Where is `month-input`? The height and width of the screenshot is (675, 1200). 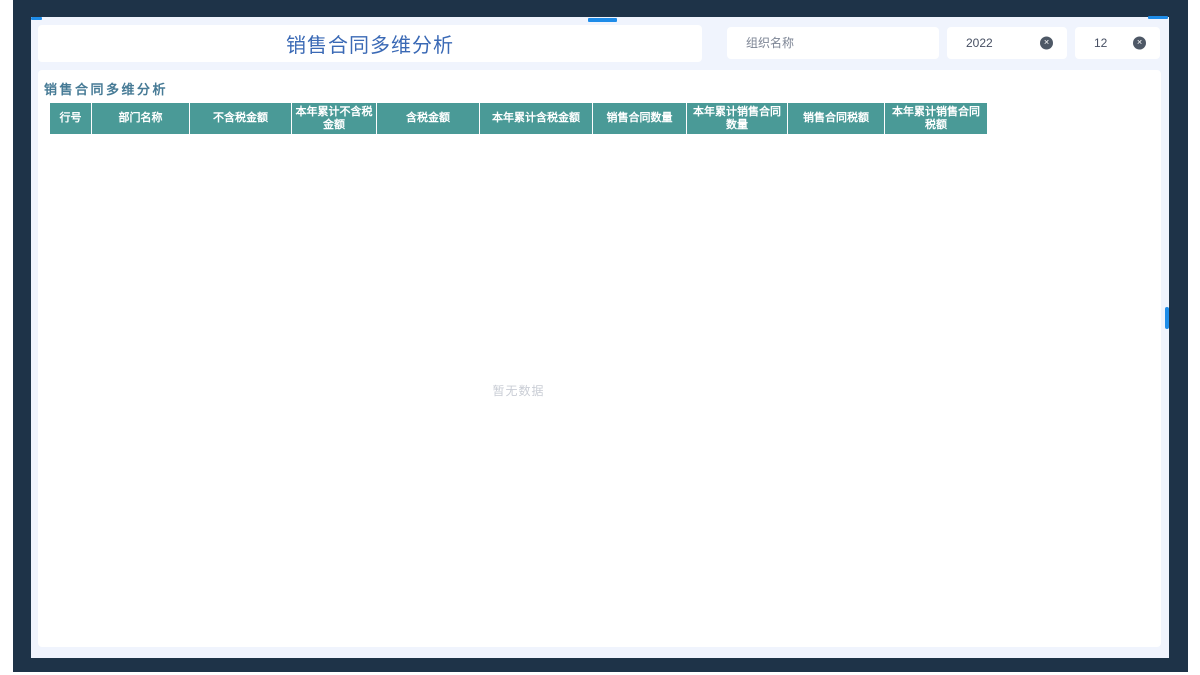 month-input is located at coordinates (1117, 43).